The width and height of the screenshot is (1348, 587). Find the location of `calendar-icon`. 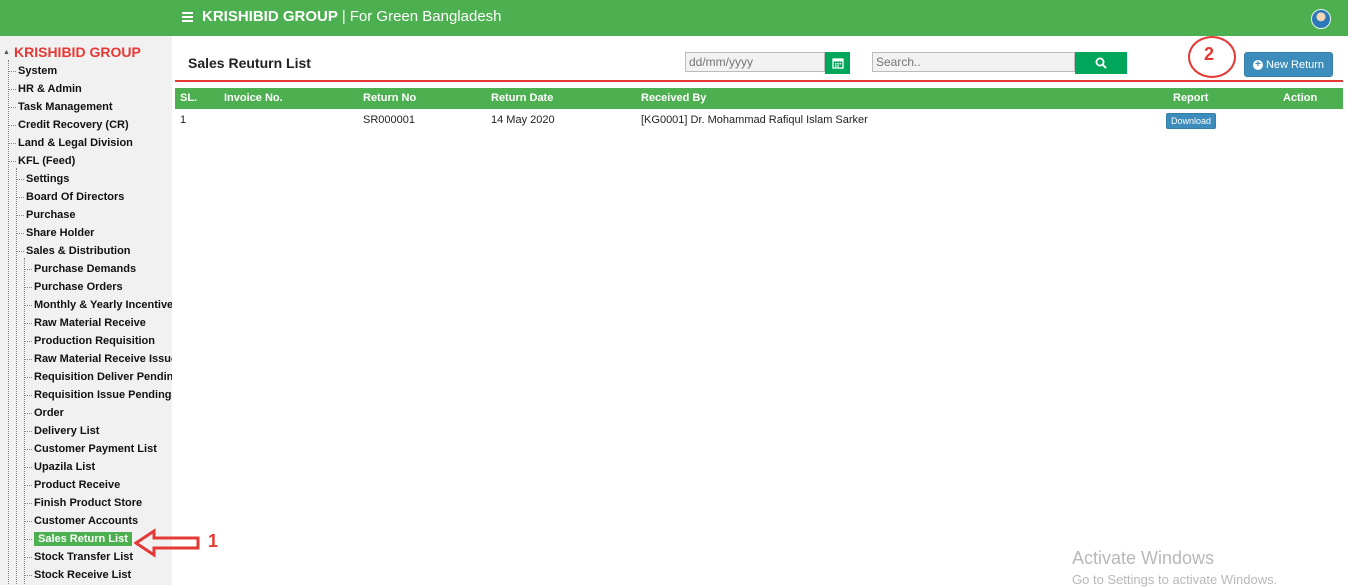

calendar-icon is located at coordinates (837, 63).